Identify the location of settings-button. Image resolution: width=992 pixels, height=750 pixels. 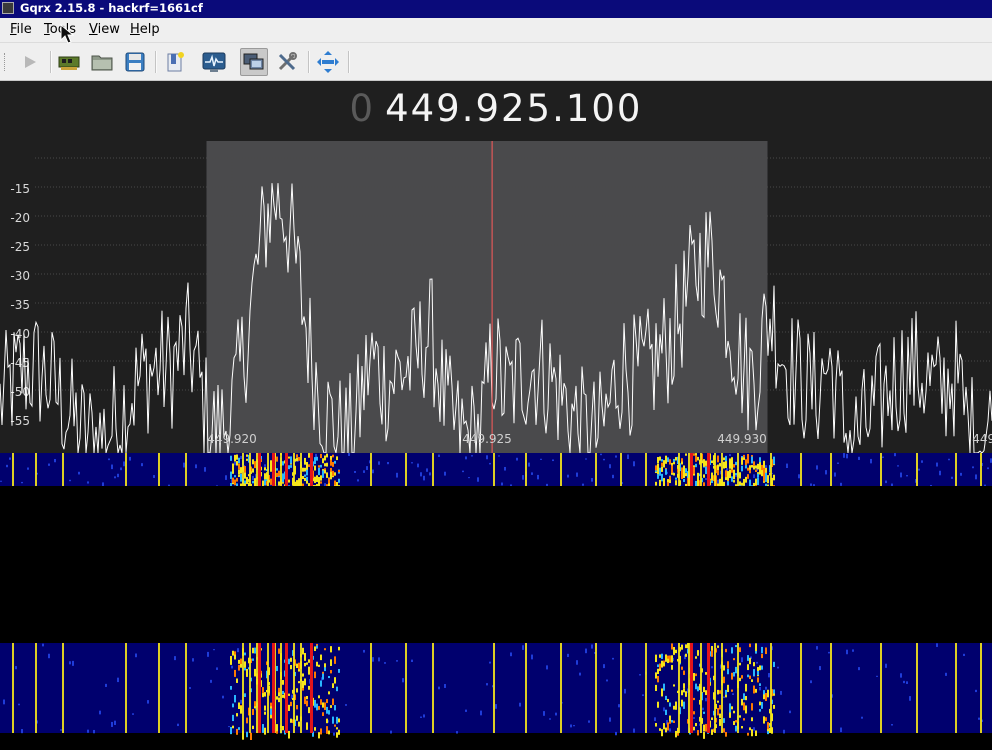
(287, 62).